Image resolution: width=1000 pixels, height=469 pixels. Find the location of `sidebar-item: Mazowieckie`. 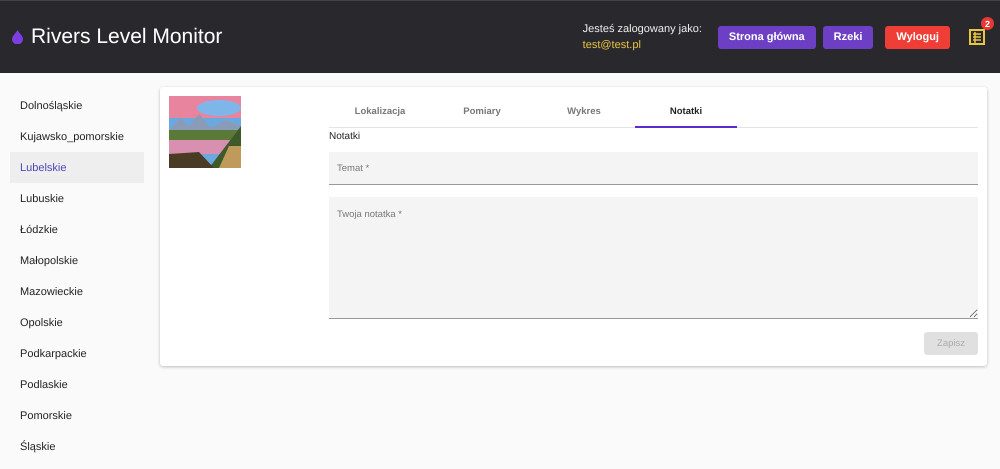

sidebar-item: Mazowieckie is located at coordinates (77, 291).